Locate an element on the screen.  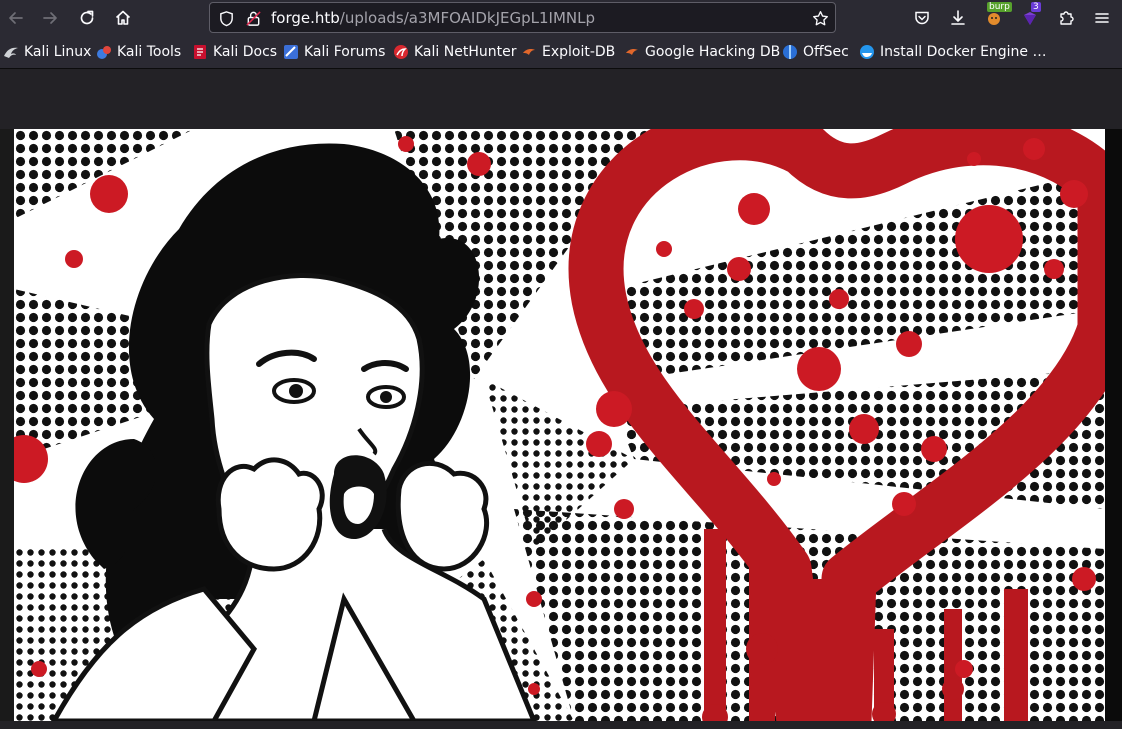
pocket-button is located at coordinates (922, 18).